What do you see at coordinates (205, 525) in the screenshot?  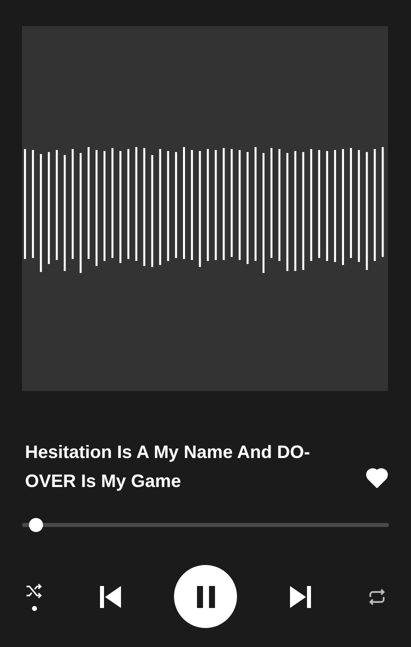 I see `progress-slider` at bounding box center [205, 525].